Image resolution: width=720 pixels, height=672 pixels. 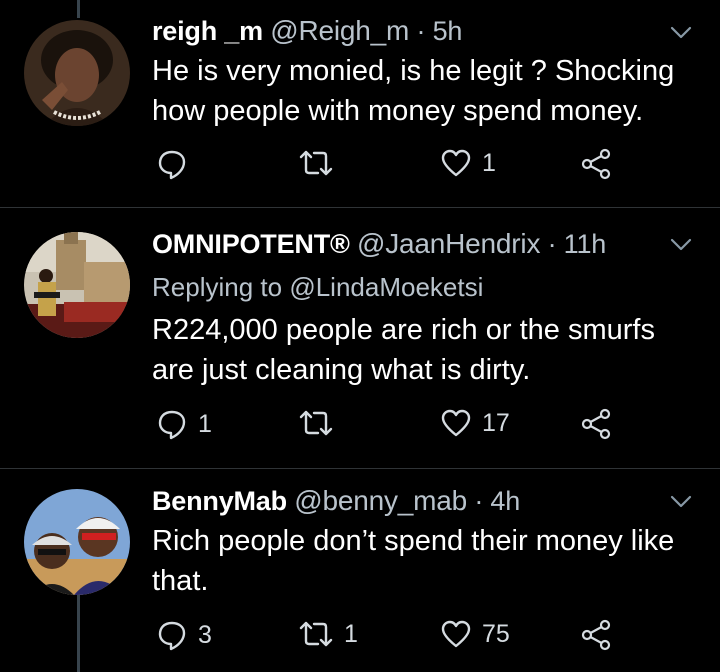 I want to click on user-handle: @JaanHendrix, so click(x=448, y=243).